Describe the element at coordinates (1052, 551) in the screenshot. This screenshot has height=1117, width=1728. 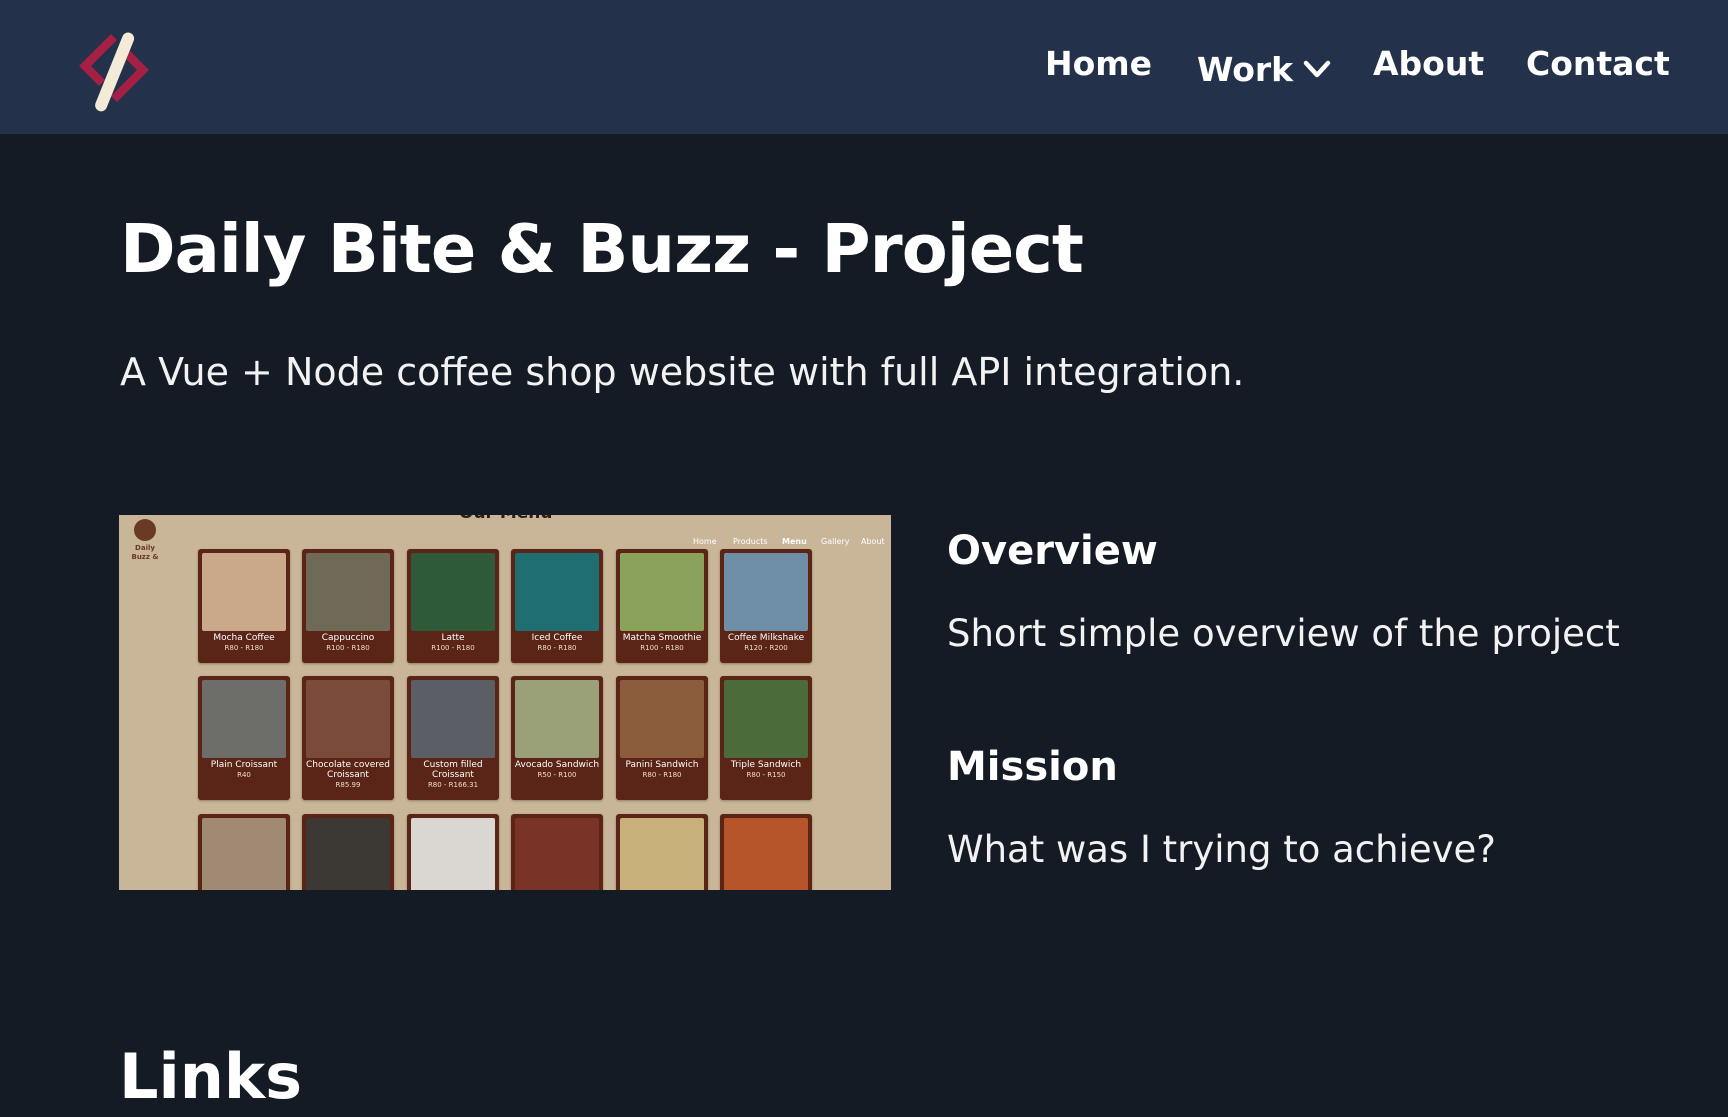
I see `overview-heading: Overview` at that location.